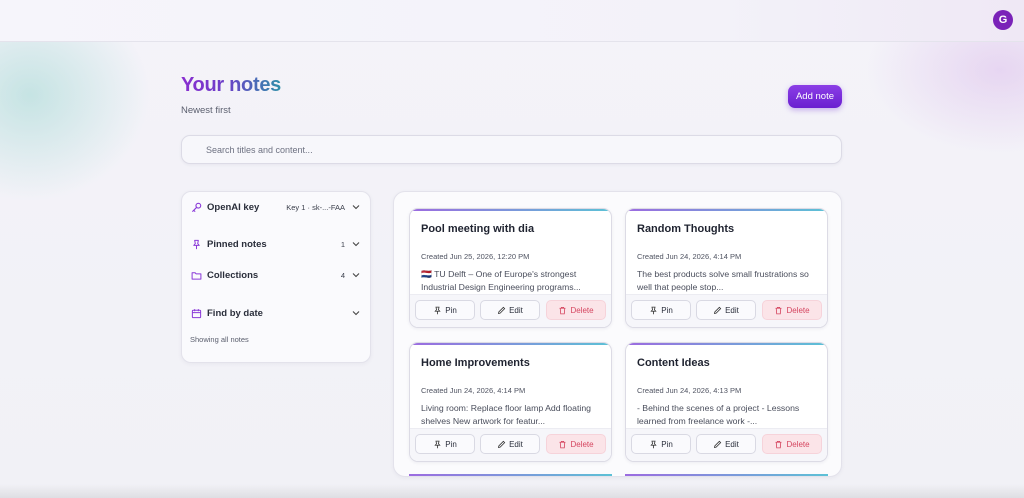 This screenshot has height=498, width=1024. I want to click on collections-section: Collections 4, so click(275, 275).